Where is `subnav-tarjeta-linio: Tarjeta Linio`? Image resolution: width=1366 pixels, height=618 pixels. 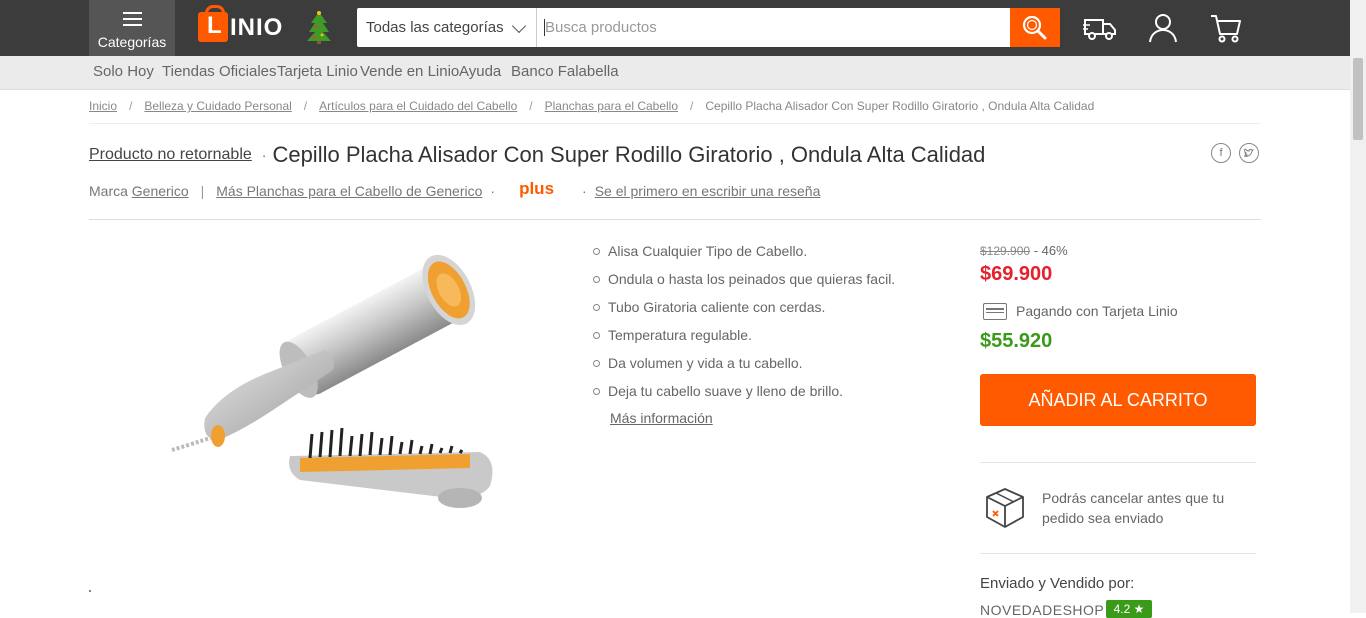
subnav-tarjeta-linio: Tarjeta Linio is located at coordinates (317, 71).